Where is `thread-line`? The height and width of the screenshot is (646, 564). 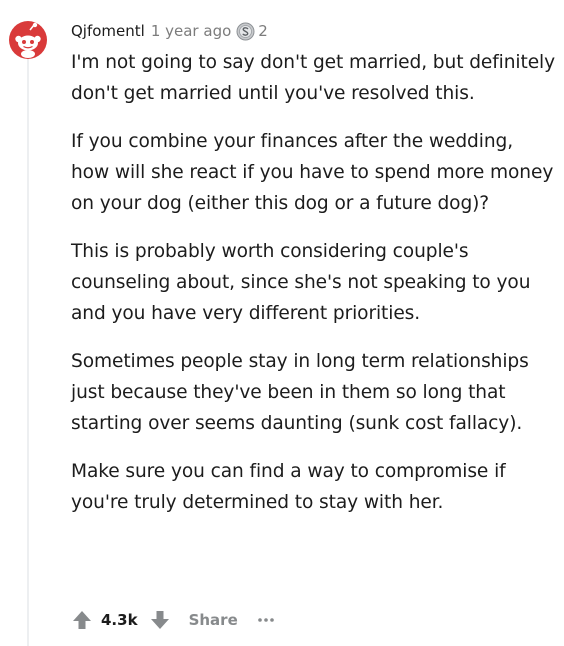
thread-line is located at coordinates (28, 352).